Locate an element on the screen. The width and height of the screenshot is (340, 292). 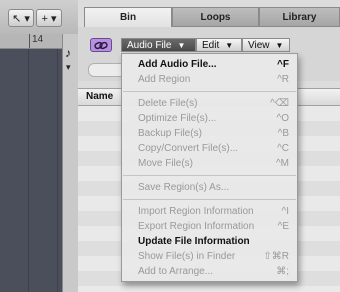
menu-item-import-region-information: Import Region Information ^I is located at coordinates (209, 212).